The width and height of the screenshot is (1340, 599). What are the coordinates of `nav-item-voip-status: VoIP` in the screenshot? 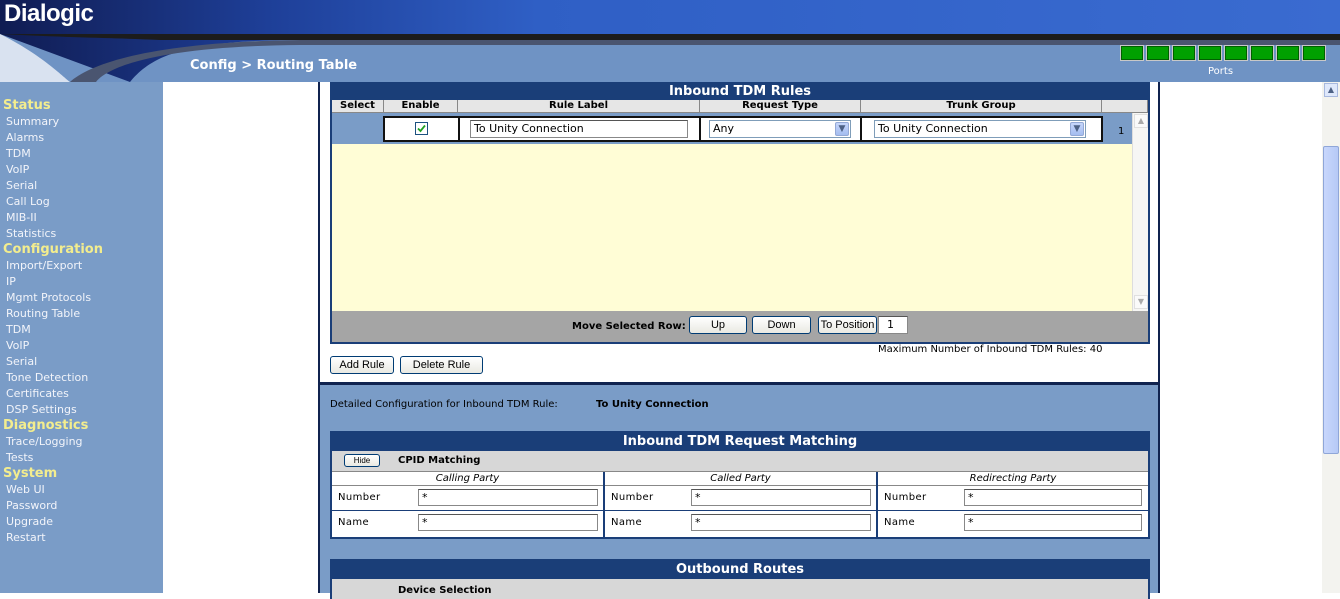 It's located at (17, 169).